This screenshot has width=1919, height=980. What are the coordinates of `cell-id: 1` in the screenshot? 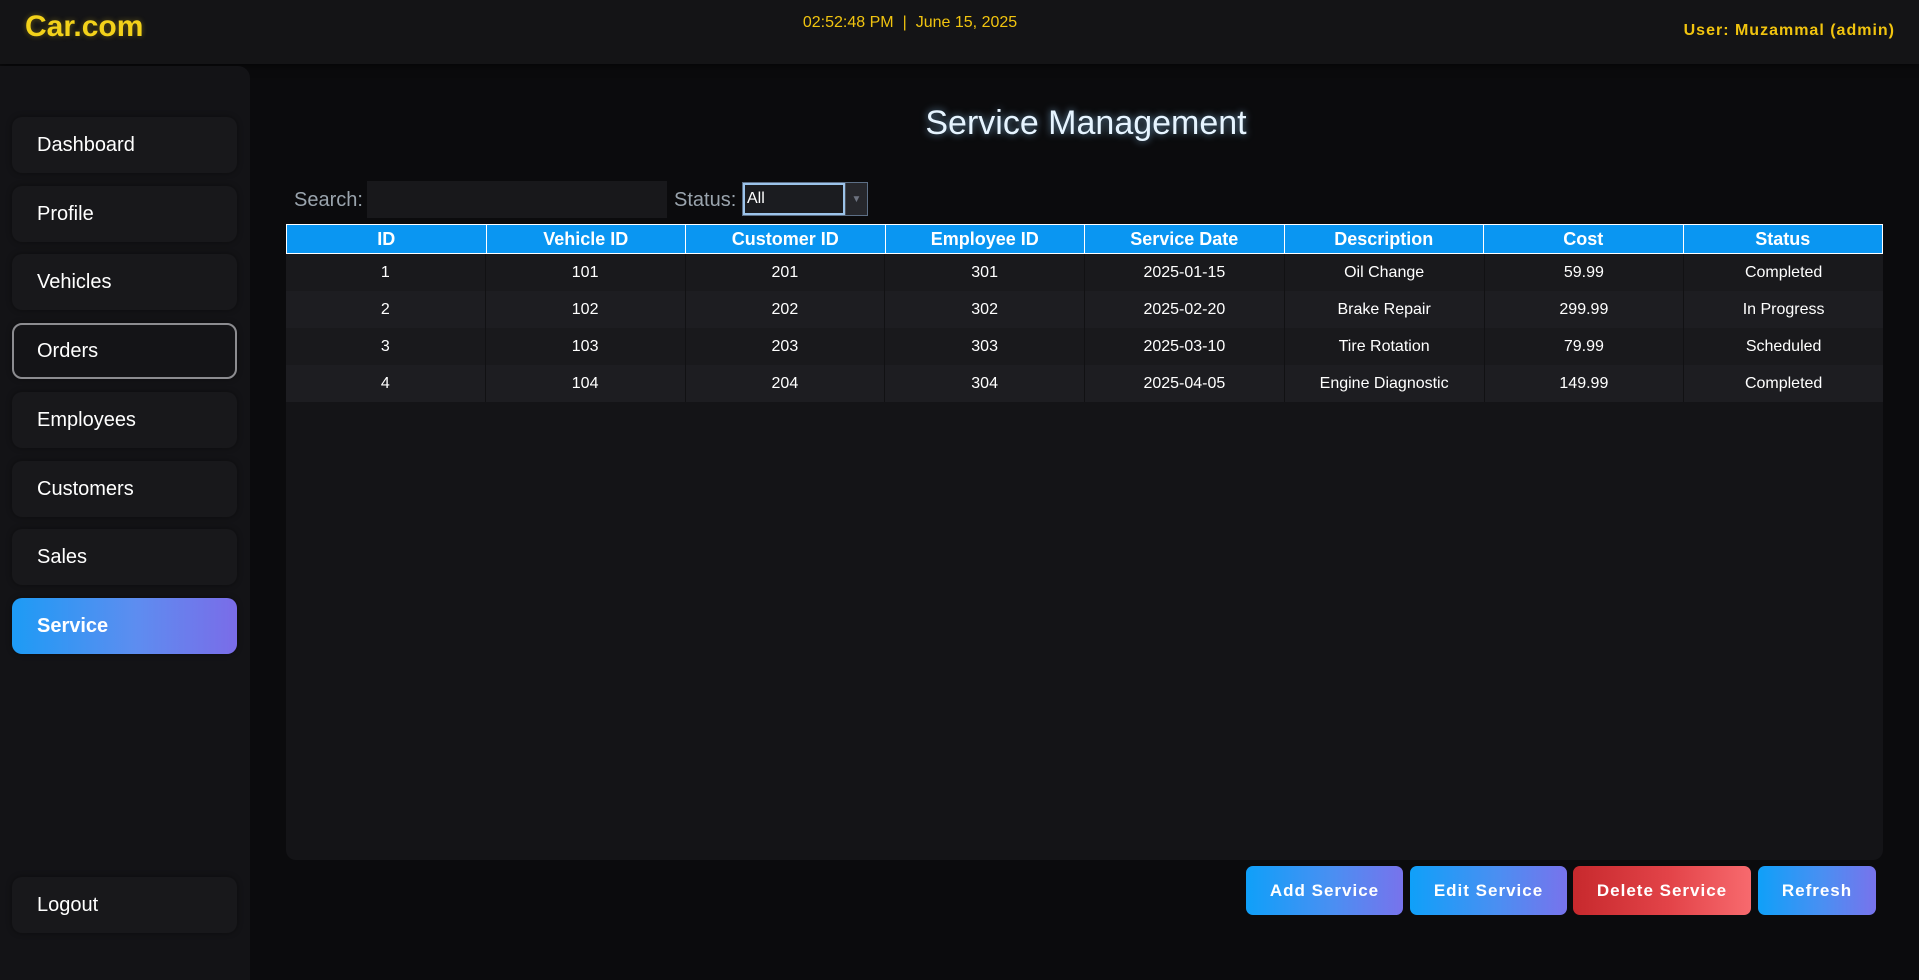 It's located at (386, 272).